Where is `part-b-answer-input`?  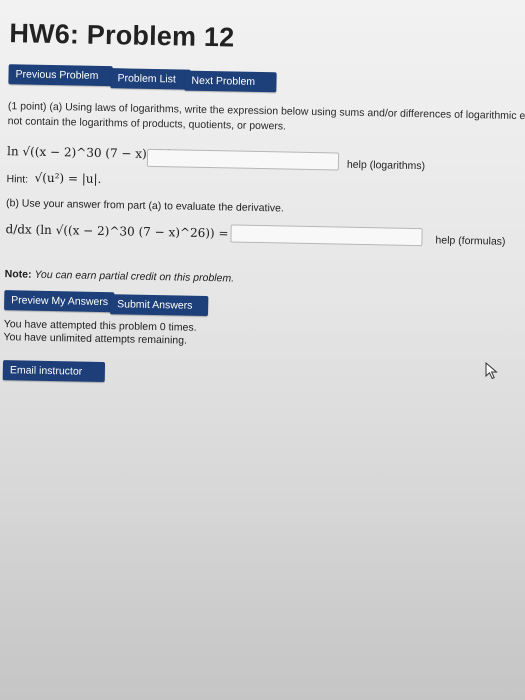
part-b-answer-input is located at coordinates (326, 235).